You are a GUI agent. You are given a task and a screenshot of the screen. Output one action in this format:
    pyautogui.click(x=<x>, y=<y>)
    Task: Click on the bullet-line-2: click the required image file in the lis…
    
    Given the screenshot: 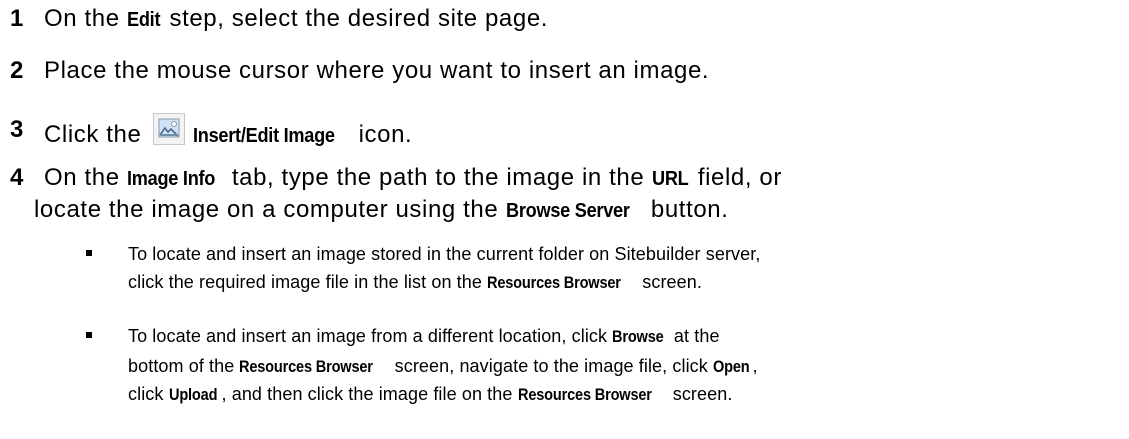 What is the action you would take?
    pyautogui.click(x=415, y=282)
    